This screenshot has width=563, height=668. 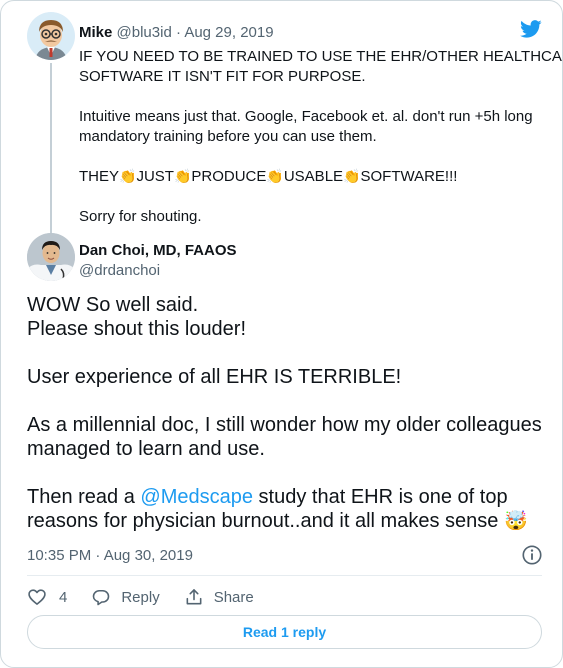 I want to click on parent-author-handle: @blu3id, so click(x=144, y=32).